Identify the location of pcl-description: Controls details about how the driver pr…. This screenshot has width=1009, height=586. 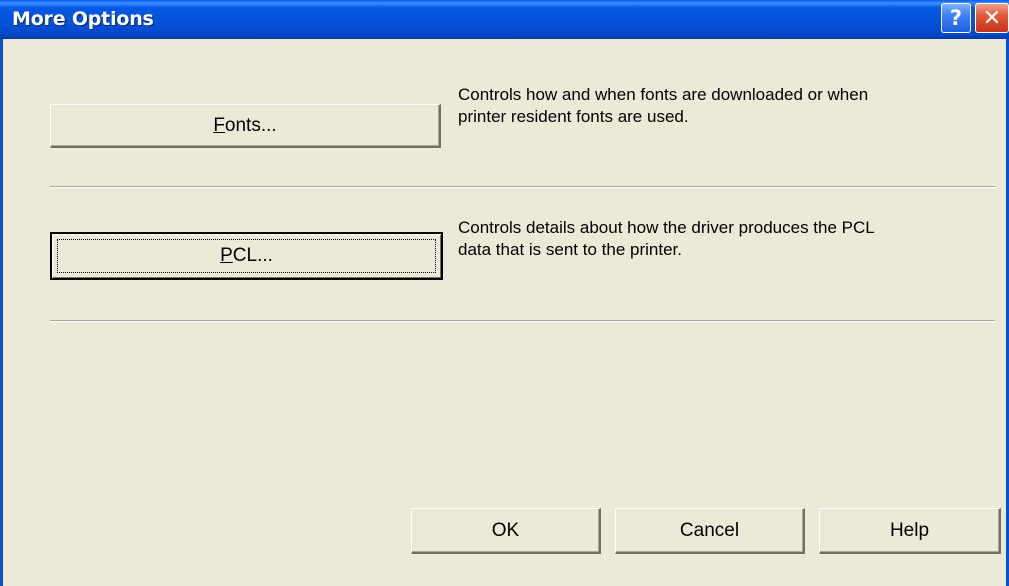
(730, 239).